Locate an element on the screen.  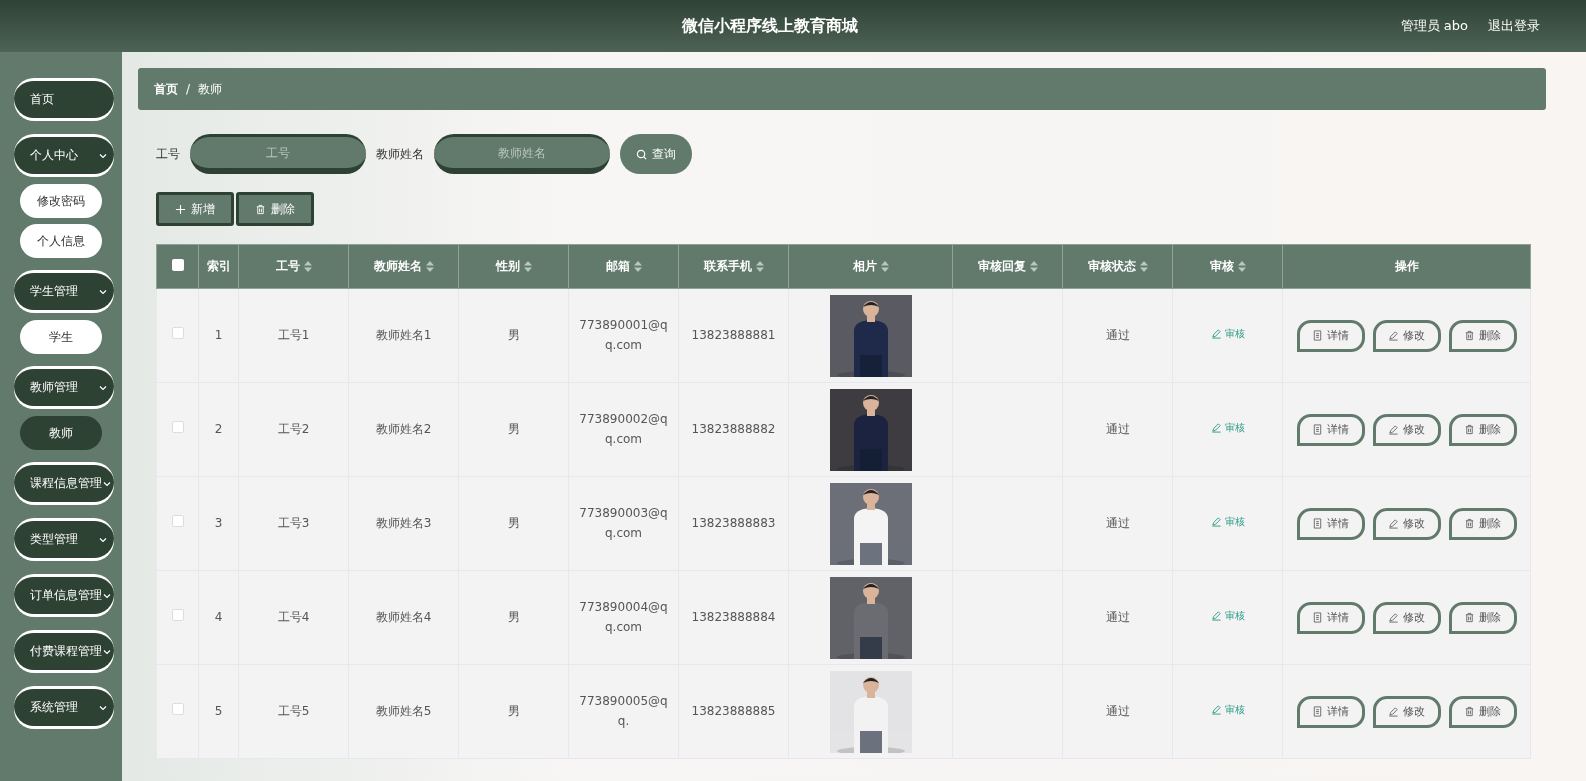
menu-item: 首页 is located at coordinates (64, 98).